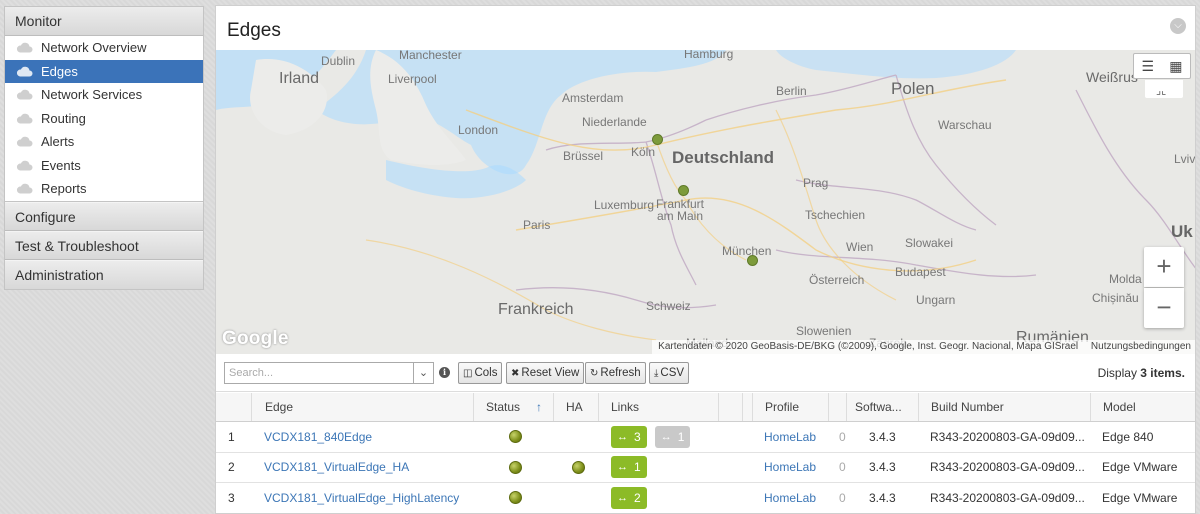 The height and width of the screenshot is (514, 1200). Describe the element at coordinates (104, 166) in the screenshot. I see `sidebar-item-events: Events` at that location.